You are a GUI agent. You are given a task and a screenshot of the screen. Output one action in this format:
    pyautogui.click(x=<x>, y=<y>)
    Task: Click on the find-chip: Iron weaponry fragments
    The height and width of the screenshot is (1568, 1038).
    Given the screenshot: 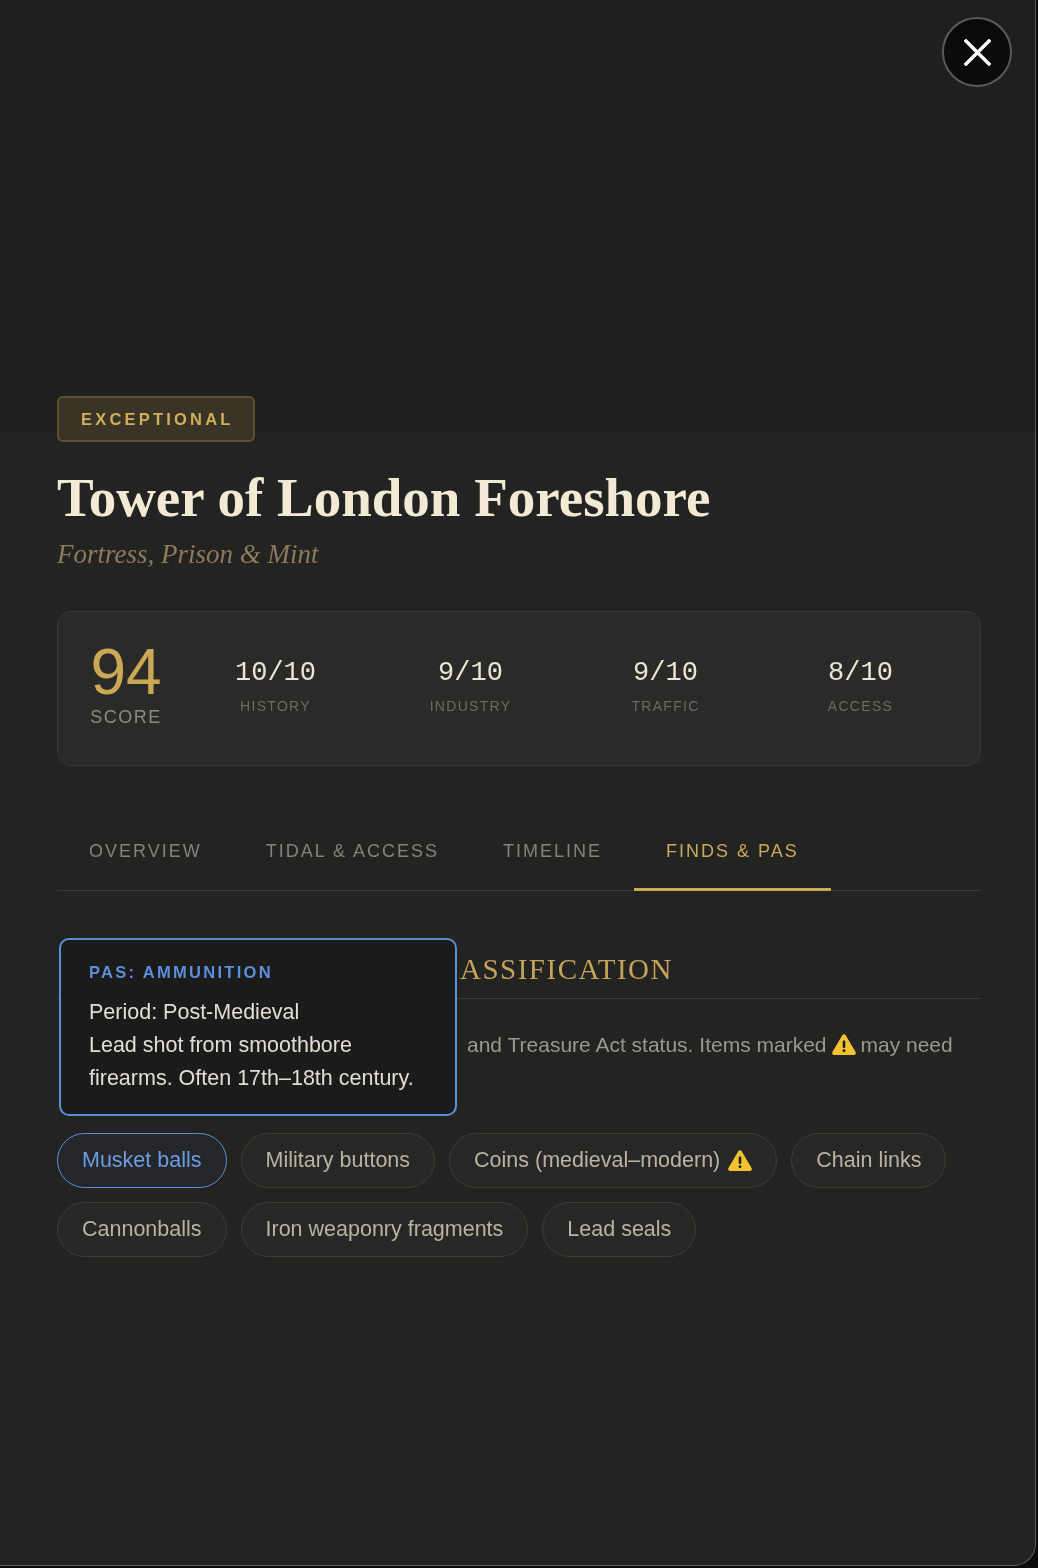 What is the action you would take?
    pyautogui.click(x=384, y=1229)
    